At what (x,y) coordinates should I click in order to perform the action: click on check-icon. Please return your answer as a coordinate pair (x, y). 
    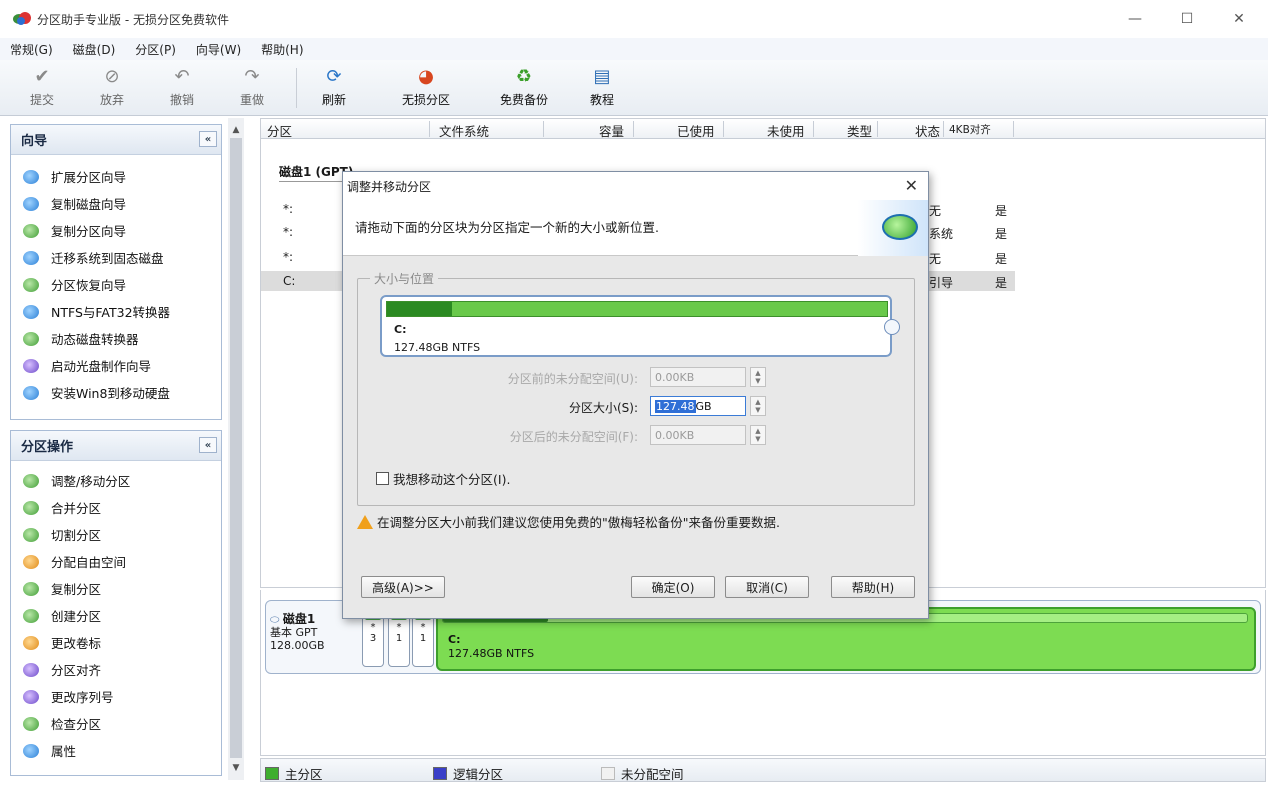
    Looking at the image, I should click on (31, 723).